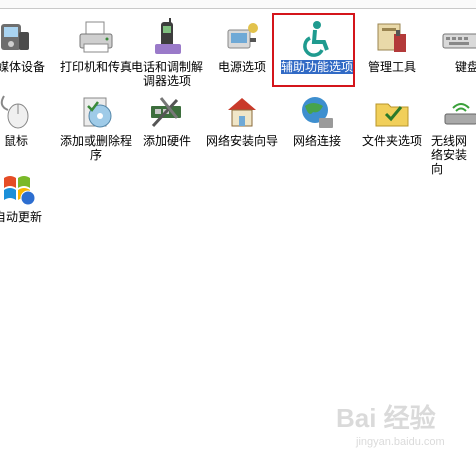 Image resolution: width=476 pixels, height=469 pixels. Describe the element at coordinates (166, 141) in the screenshot. I see `item-label: 添加硬件` at that location.